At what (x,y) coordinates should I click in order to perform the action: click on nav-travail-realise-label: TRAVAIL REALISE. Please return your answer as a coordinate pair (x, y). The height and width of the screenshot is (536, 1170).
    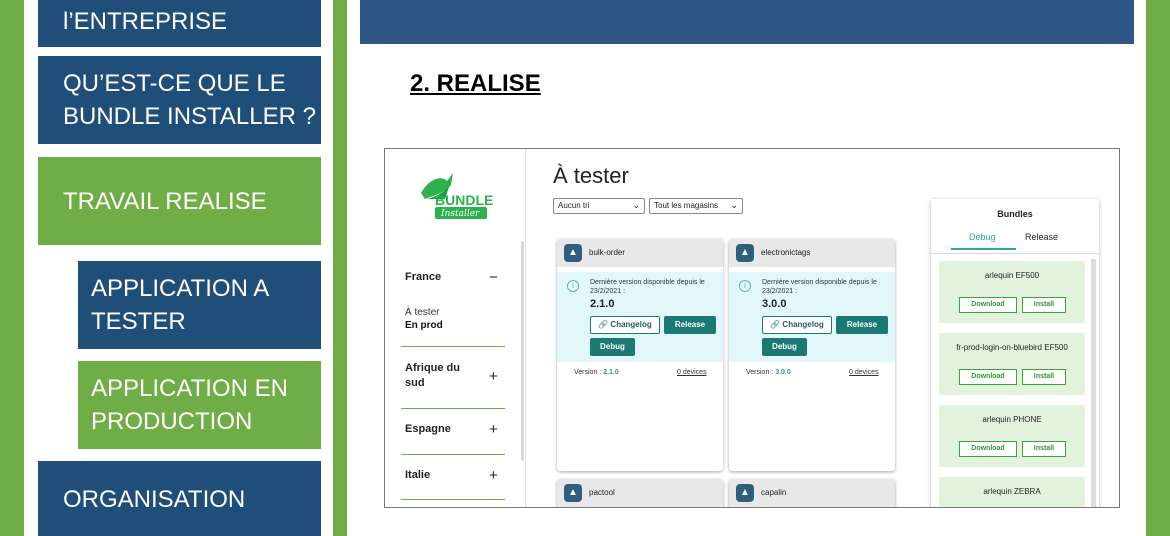
    Looking at the image, I should click on (165, 201).